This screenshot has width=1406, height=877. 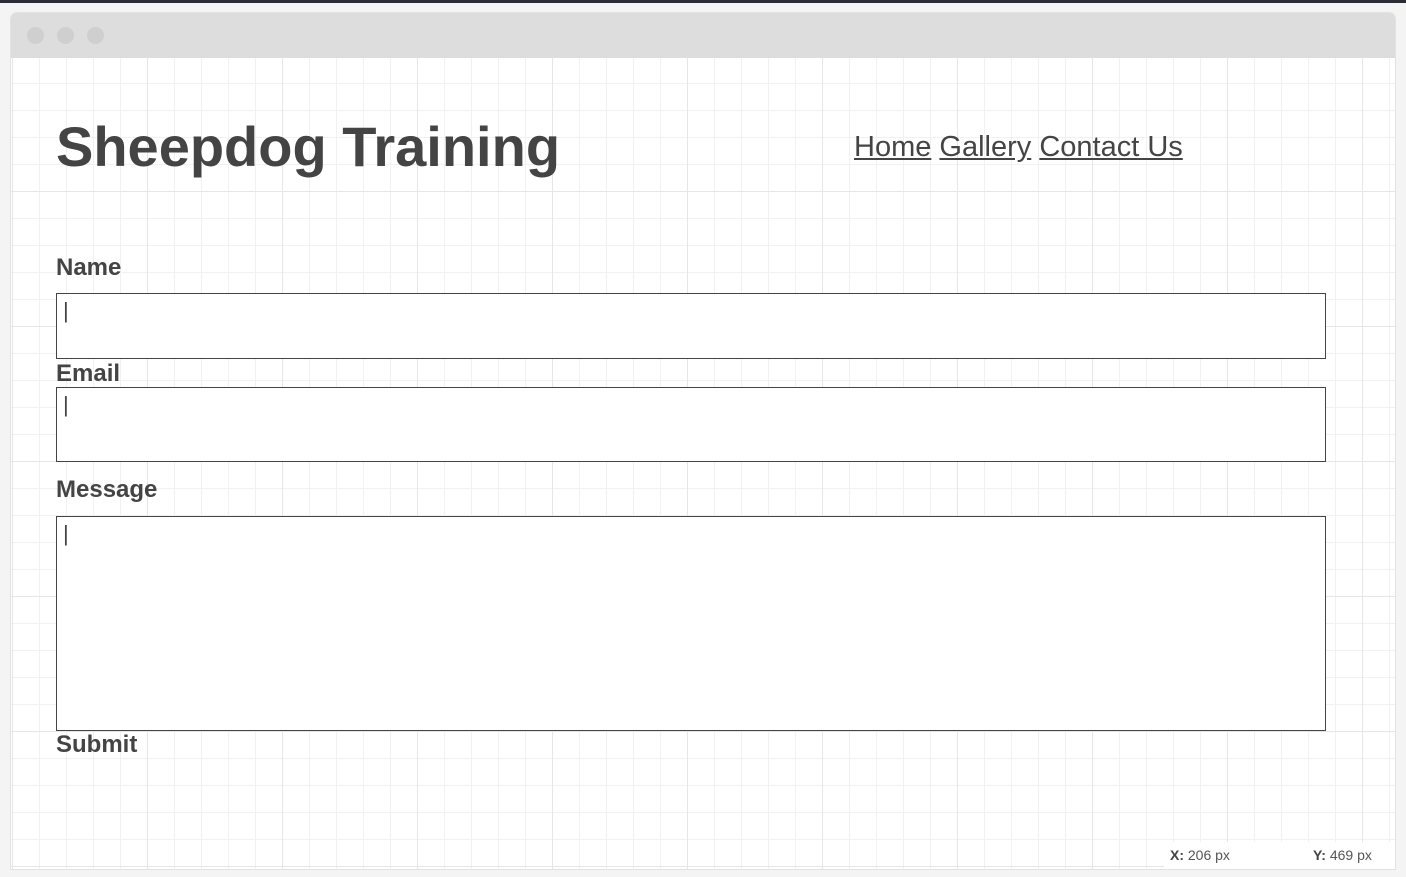 I want to click on submit-button: Submit, so click(x=96, y=745).